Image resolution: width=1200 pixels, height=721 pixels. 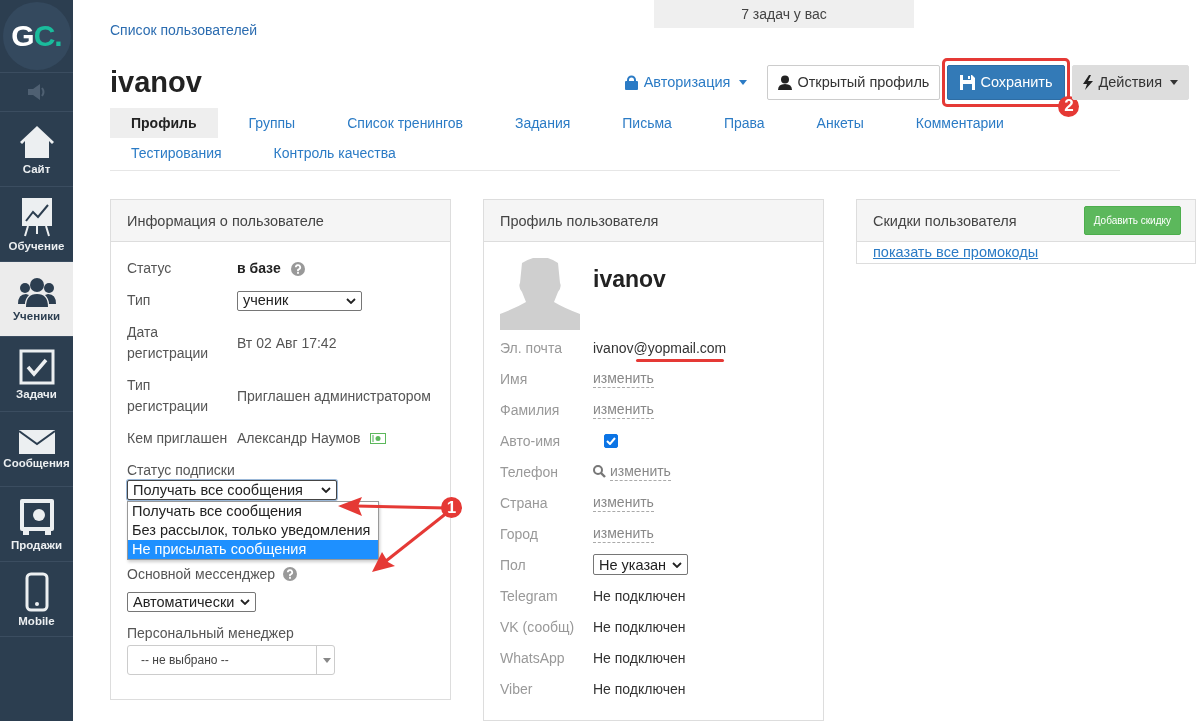 What do you see at coordinates (36, 366) in the screenshot?
I see `checkbox-icon` at bounding box center [36, 366].